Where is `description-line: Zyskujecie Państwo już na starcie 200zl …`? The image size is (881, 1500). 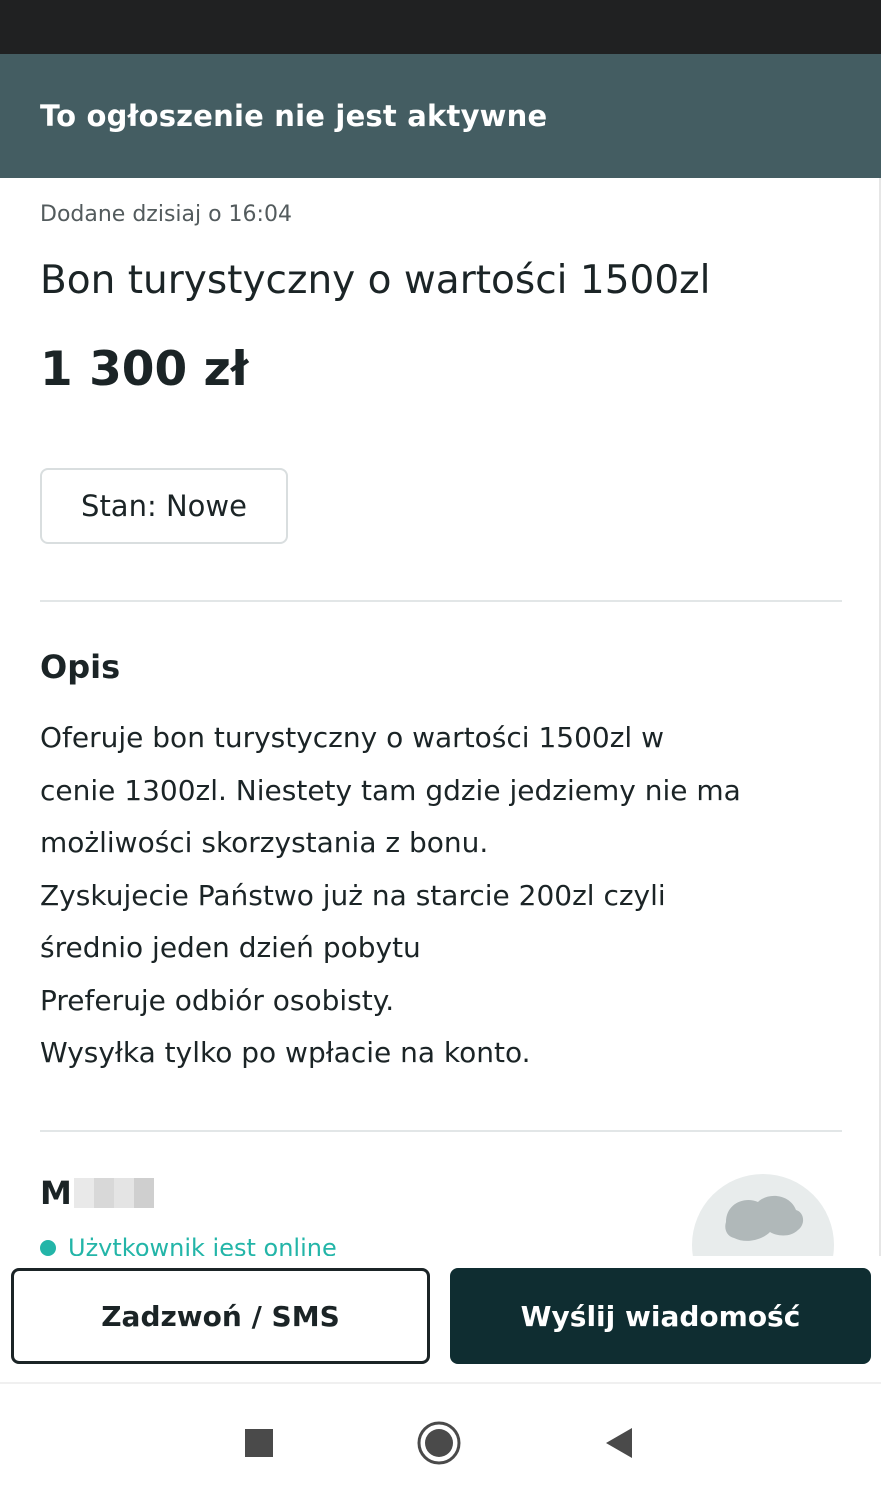
description-line: Zyskujecie Państwo już na starcie 200zl … is located at coordinates (353, 895).